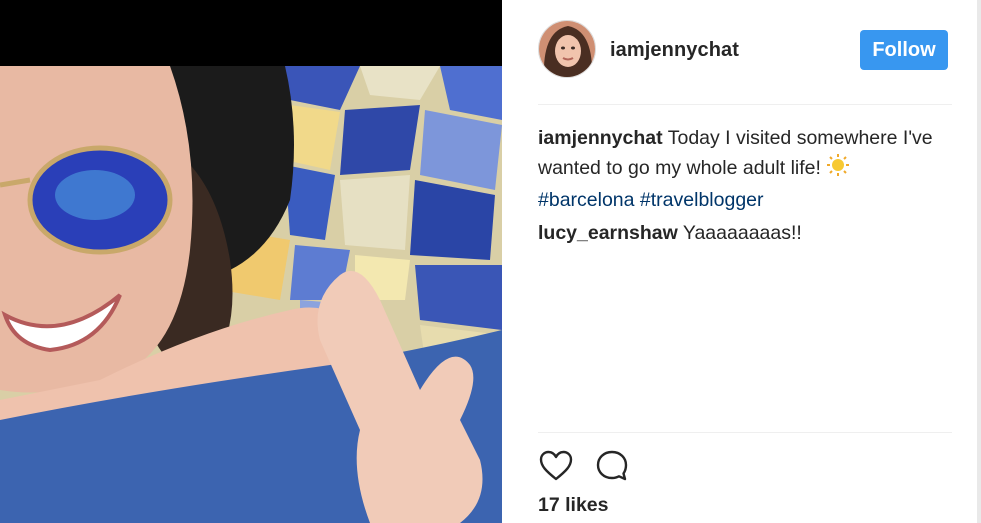 The image size is (981, 523). Describe the element at coordinates (742, 233) in the screenshot. I see `comment-text: Yaaaaaaaas!!` at that location.